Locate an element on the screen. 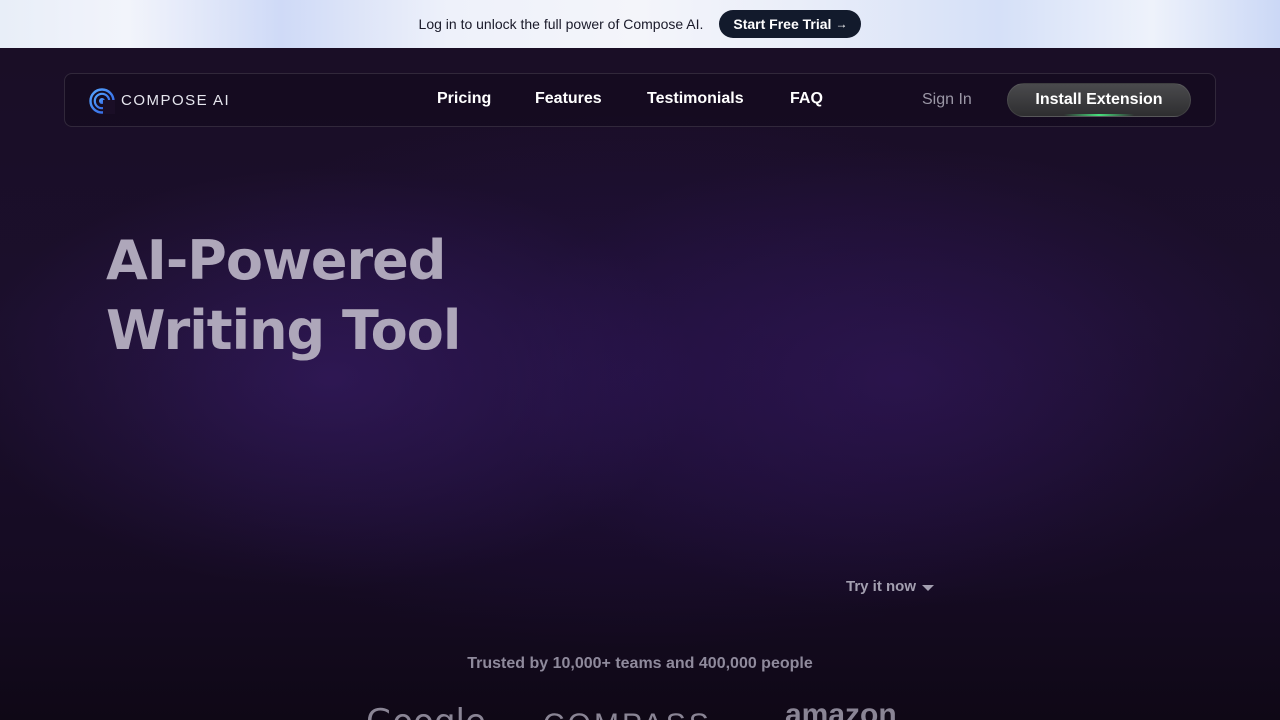 This screenshot has height=720, width=1280. brand-logos-row: Google COMPASS amazon is located at coordinates (640, 710).